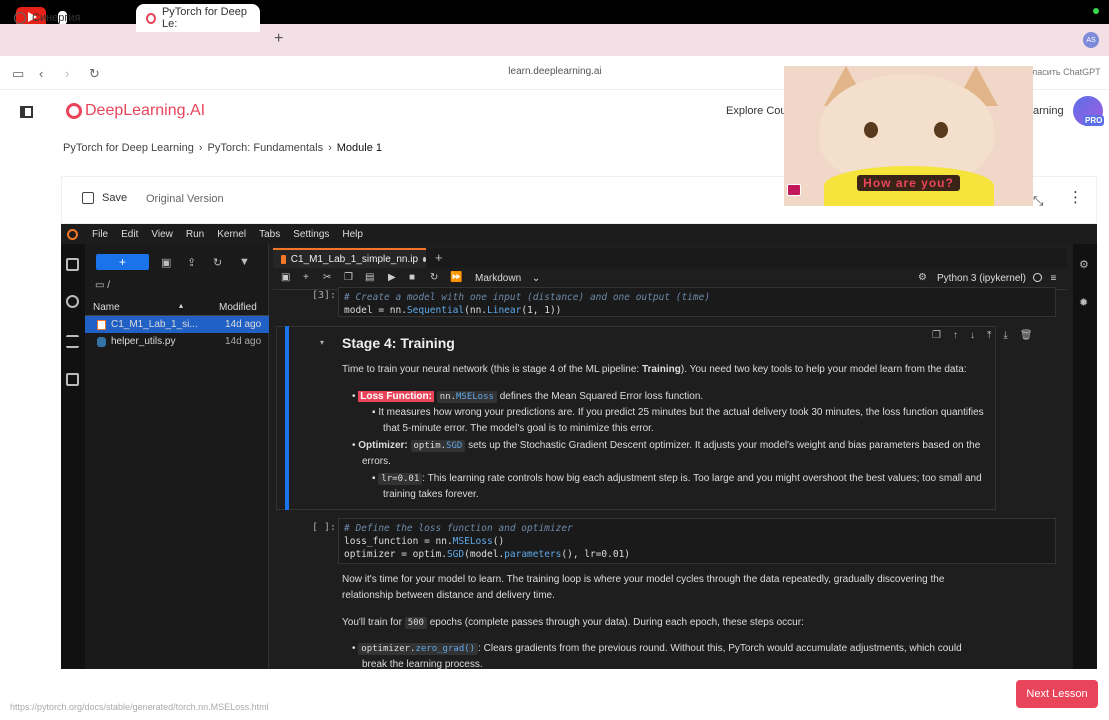 This screenshot has height=720, width=1109. Describe the element at coordinates (908, 183) in the screenshot. I see `video-caption: How are you?` at that location.